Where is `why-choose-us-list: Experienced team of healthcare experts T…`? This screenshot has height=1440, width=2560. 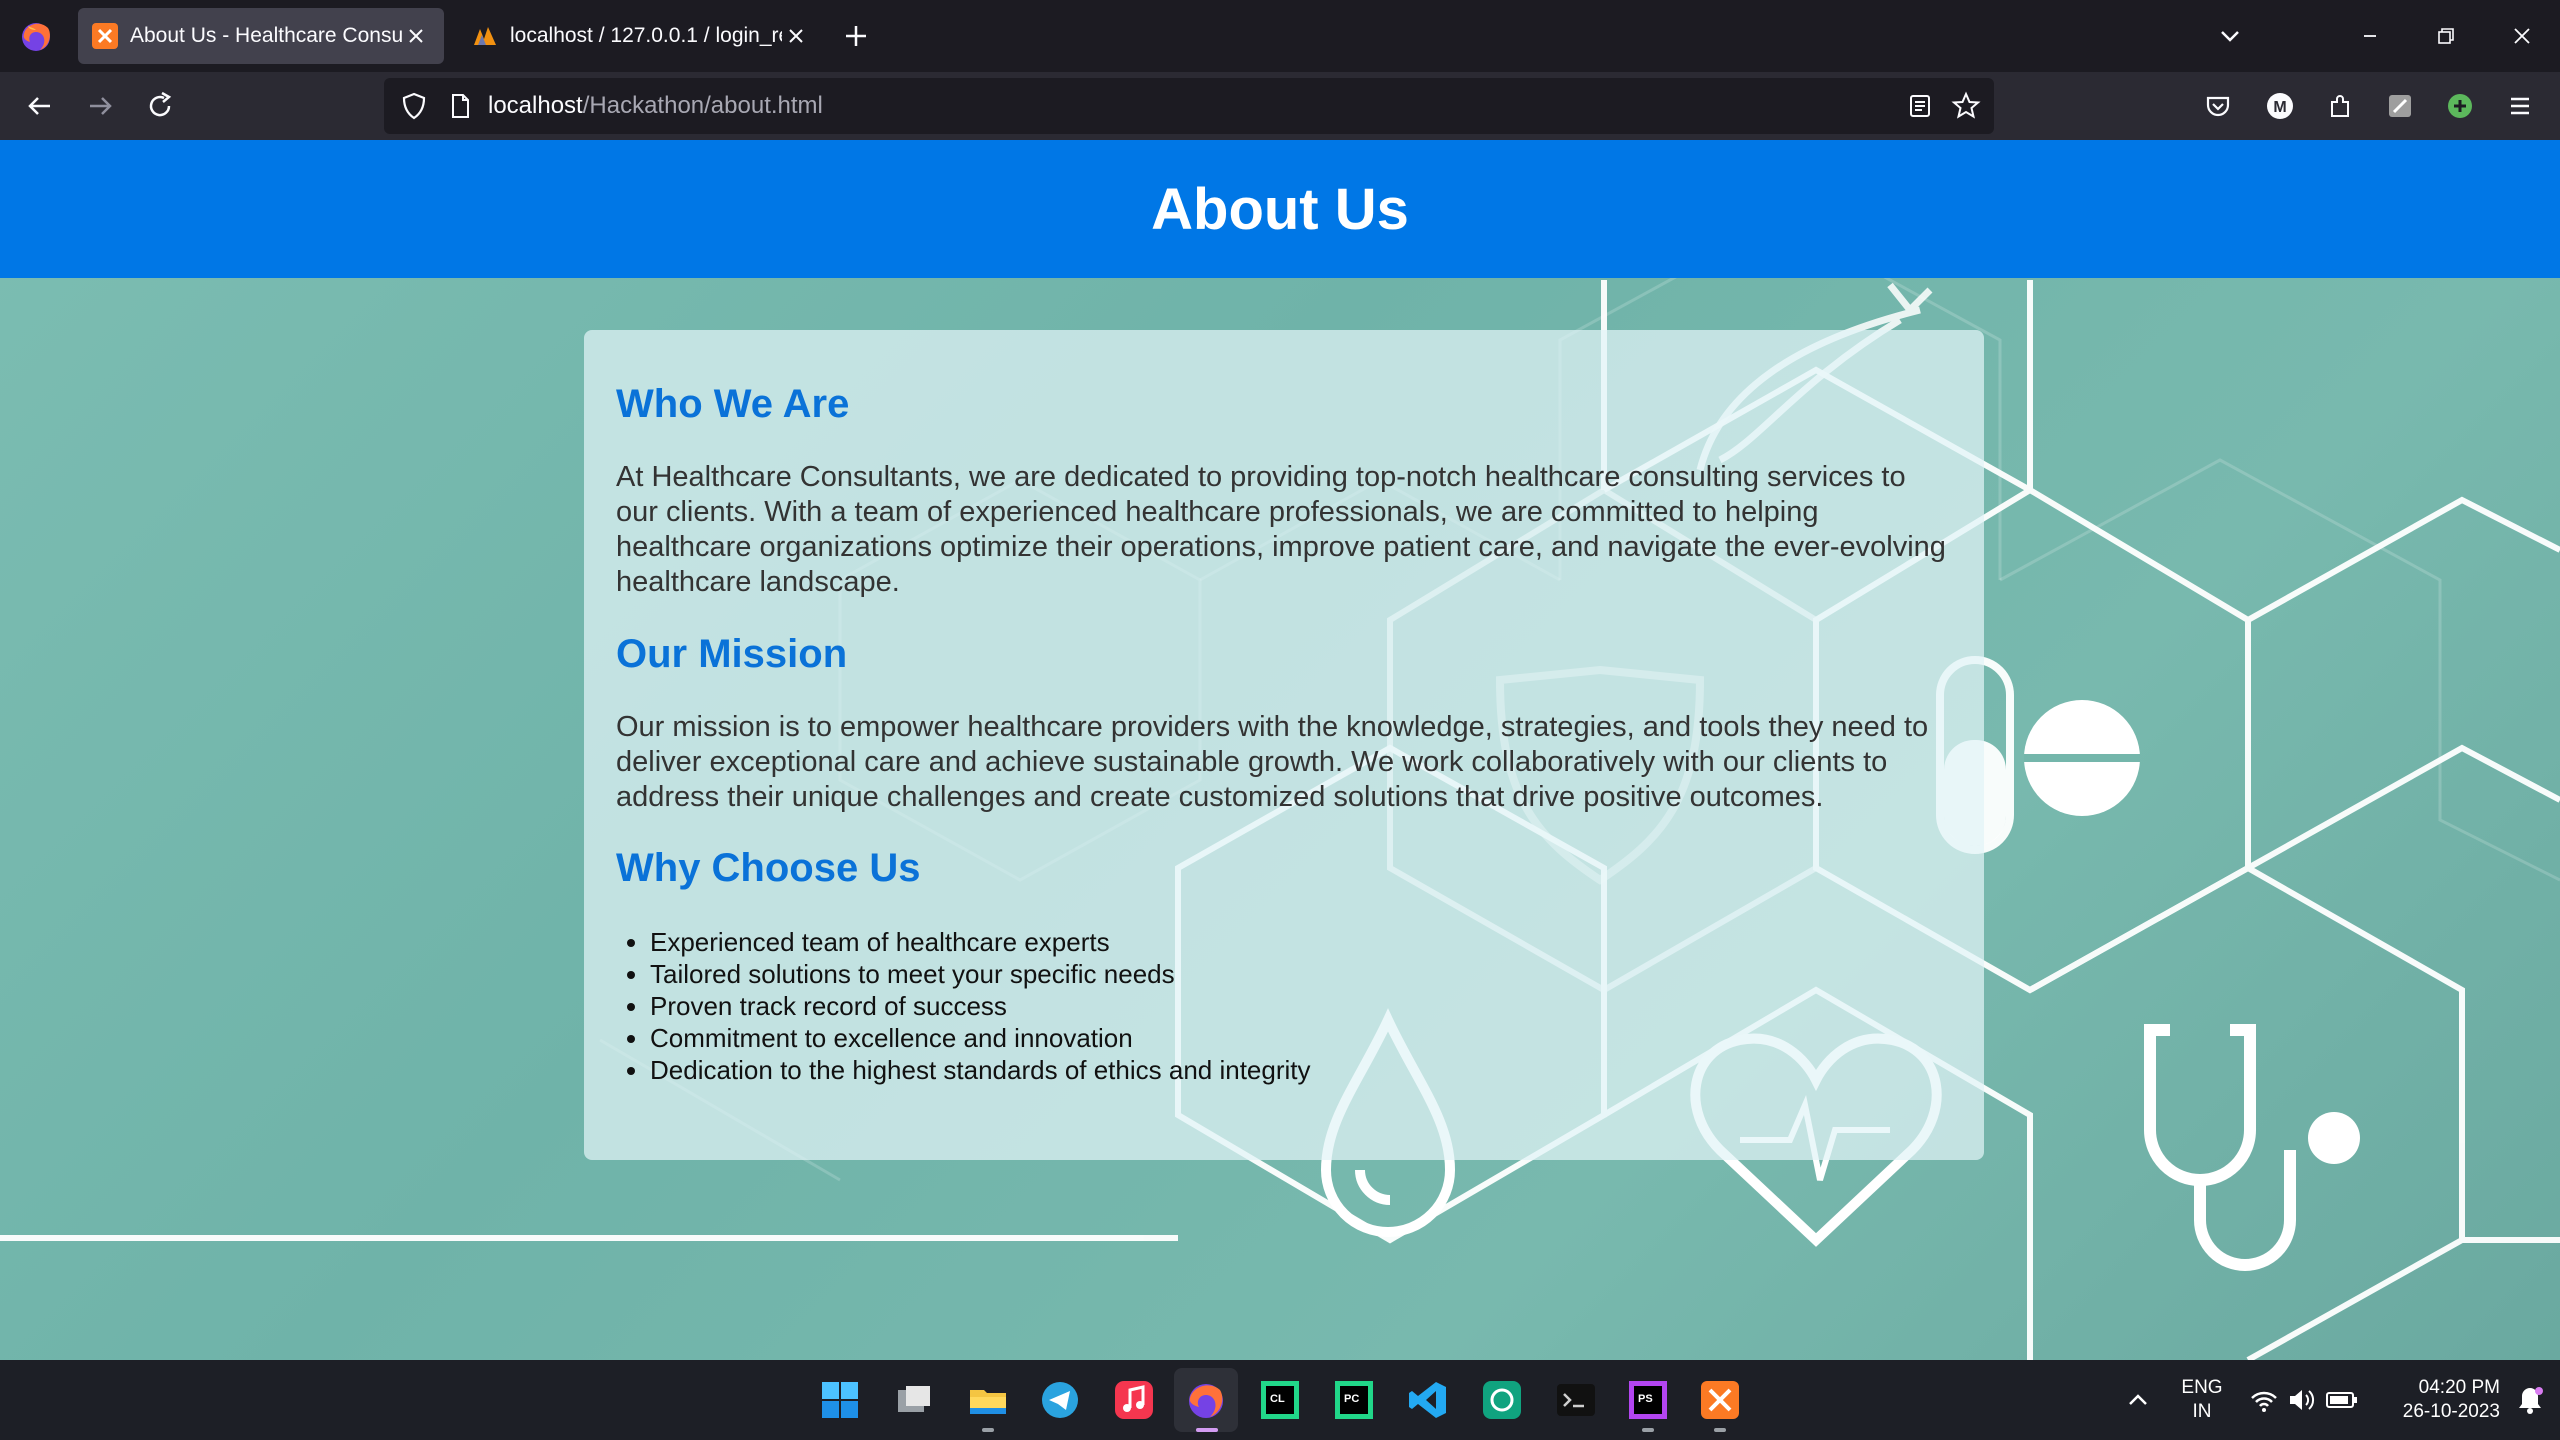 why-choose-us-list: Experienced team of healthcare experts T… is located at coordinates (963, 1006).